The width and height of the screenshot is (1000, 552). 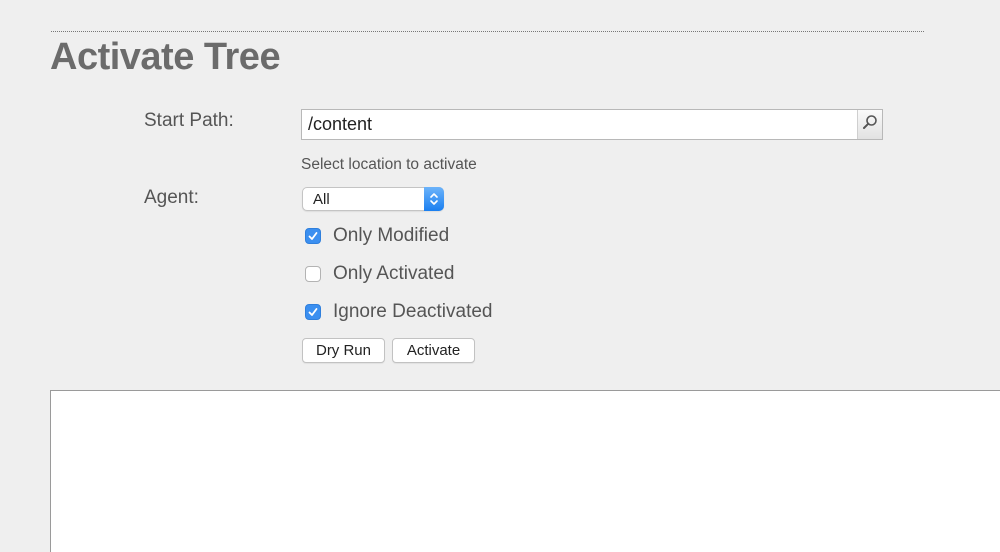 I want to click on only-activated-checkbox, so click(x=313, y=274).